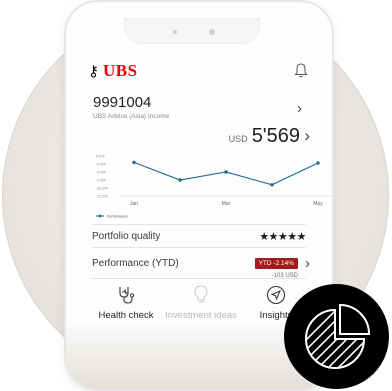 The width and height of the screenshot is (392, 391). I want to click on y-tick-label: -10.0%, so click(102, 189).